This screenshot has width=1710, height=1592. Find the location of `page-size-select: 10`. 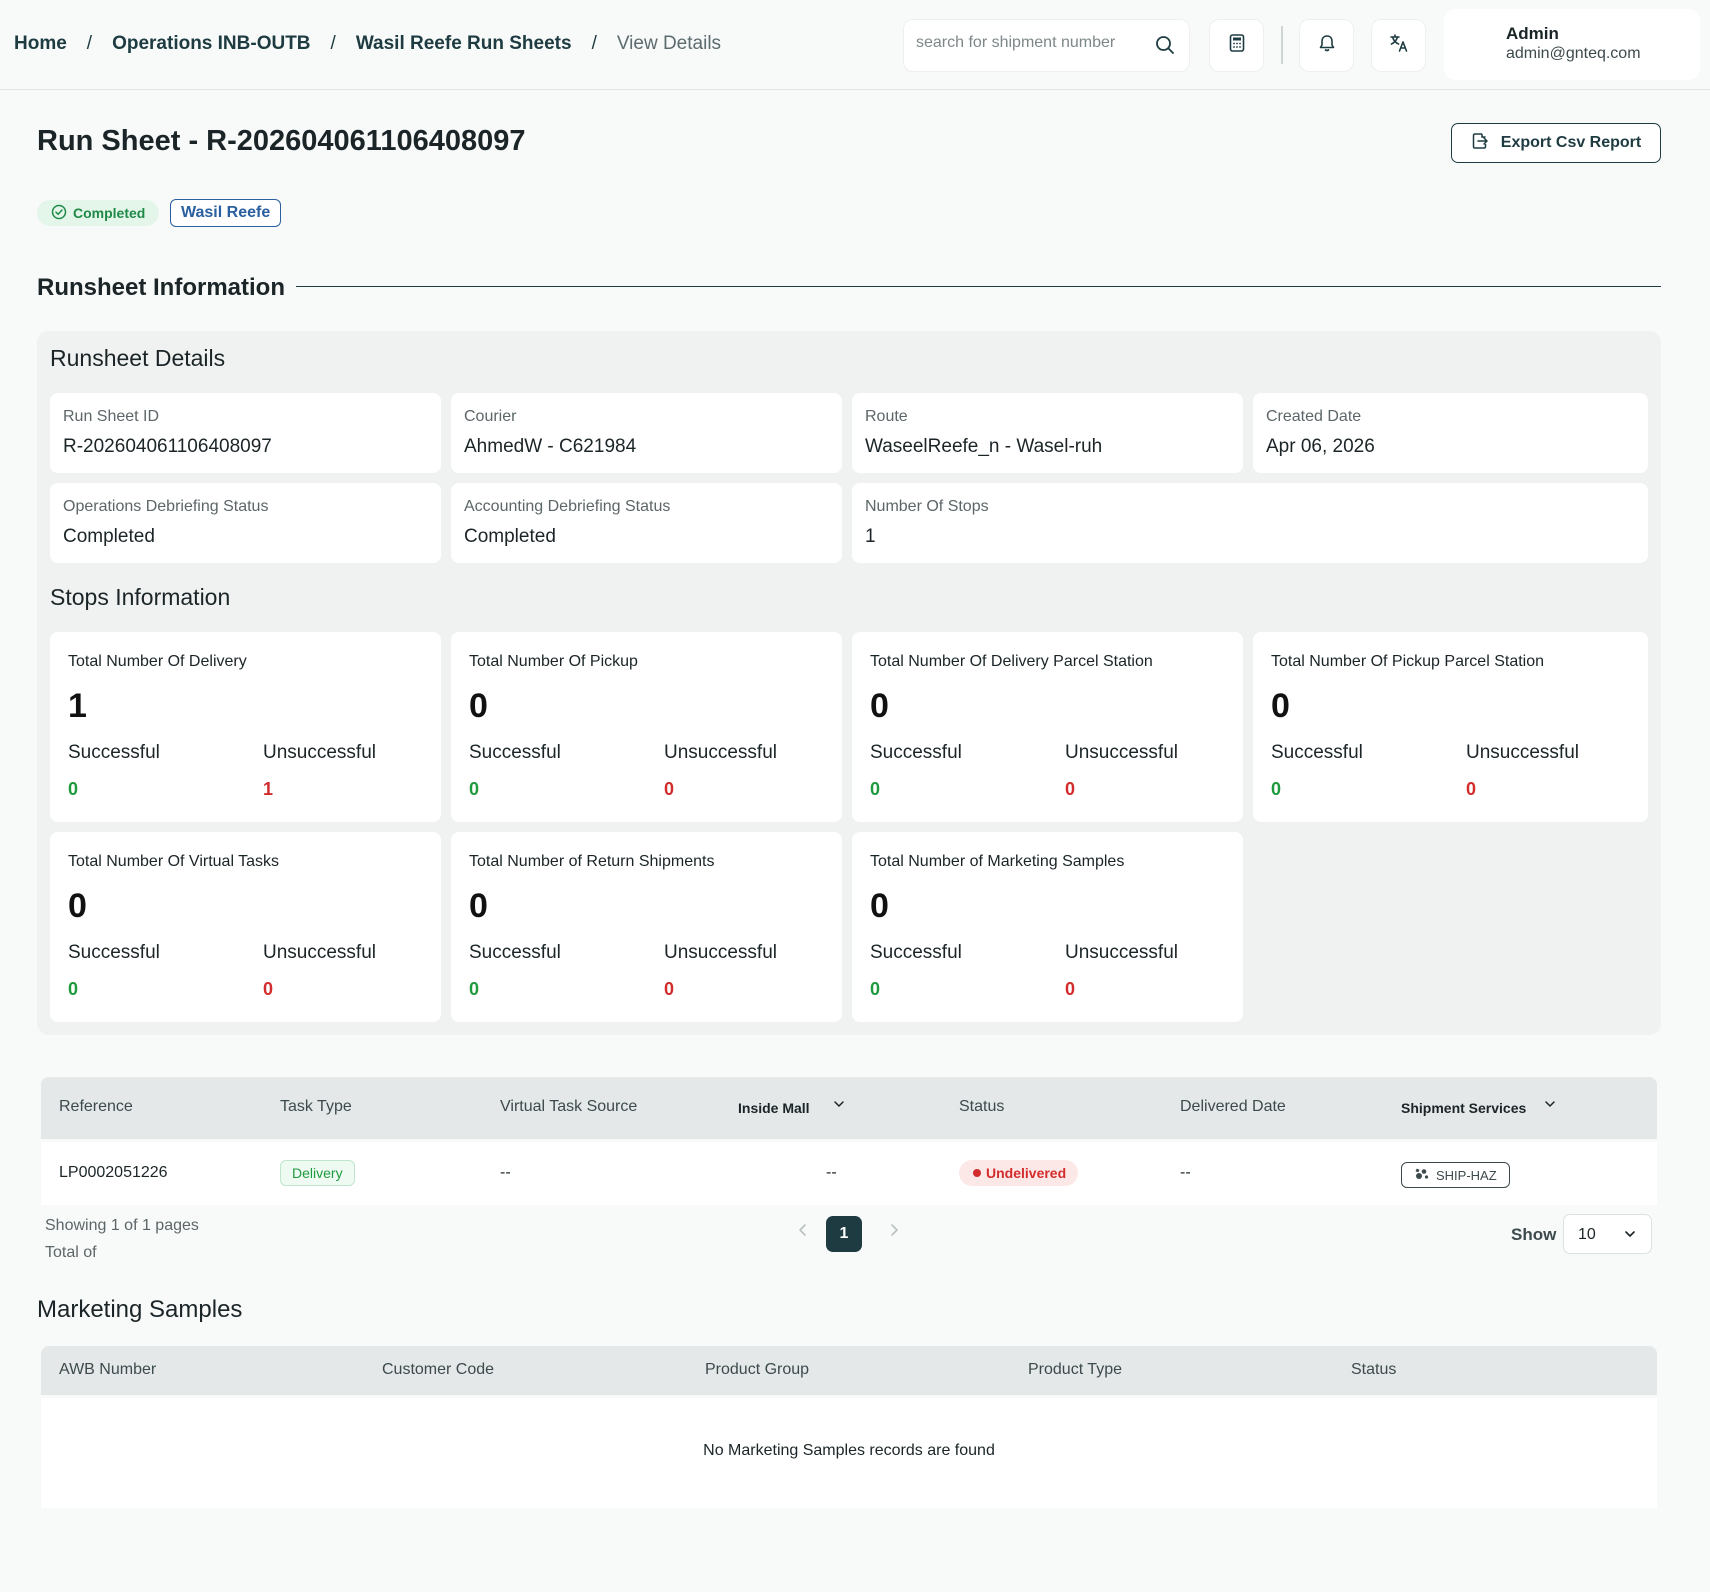

page-size-select: 10 is located at coordinates (1607, 1234).